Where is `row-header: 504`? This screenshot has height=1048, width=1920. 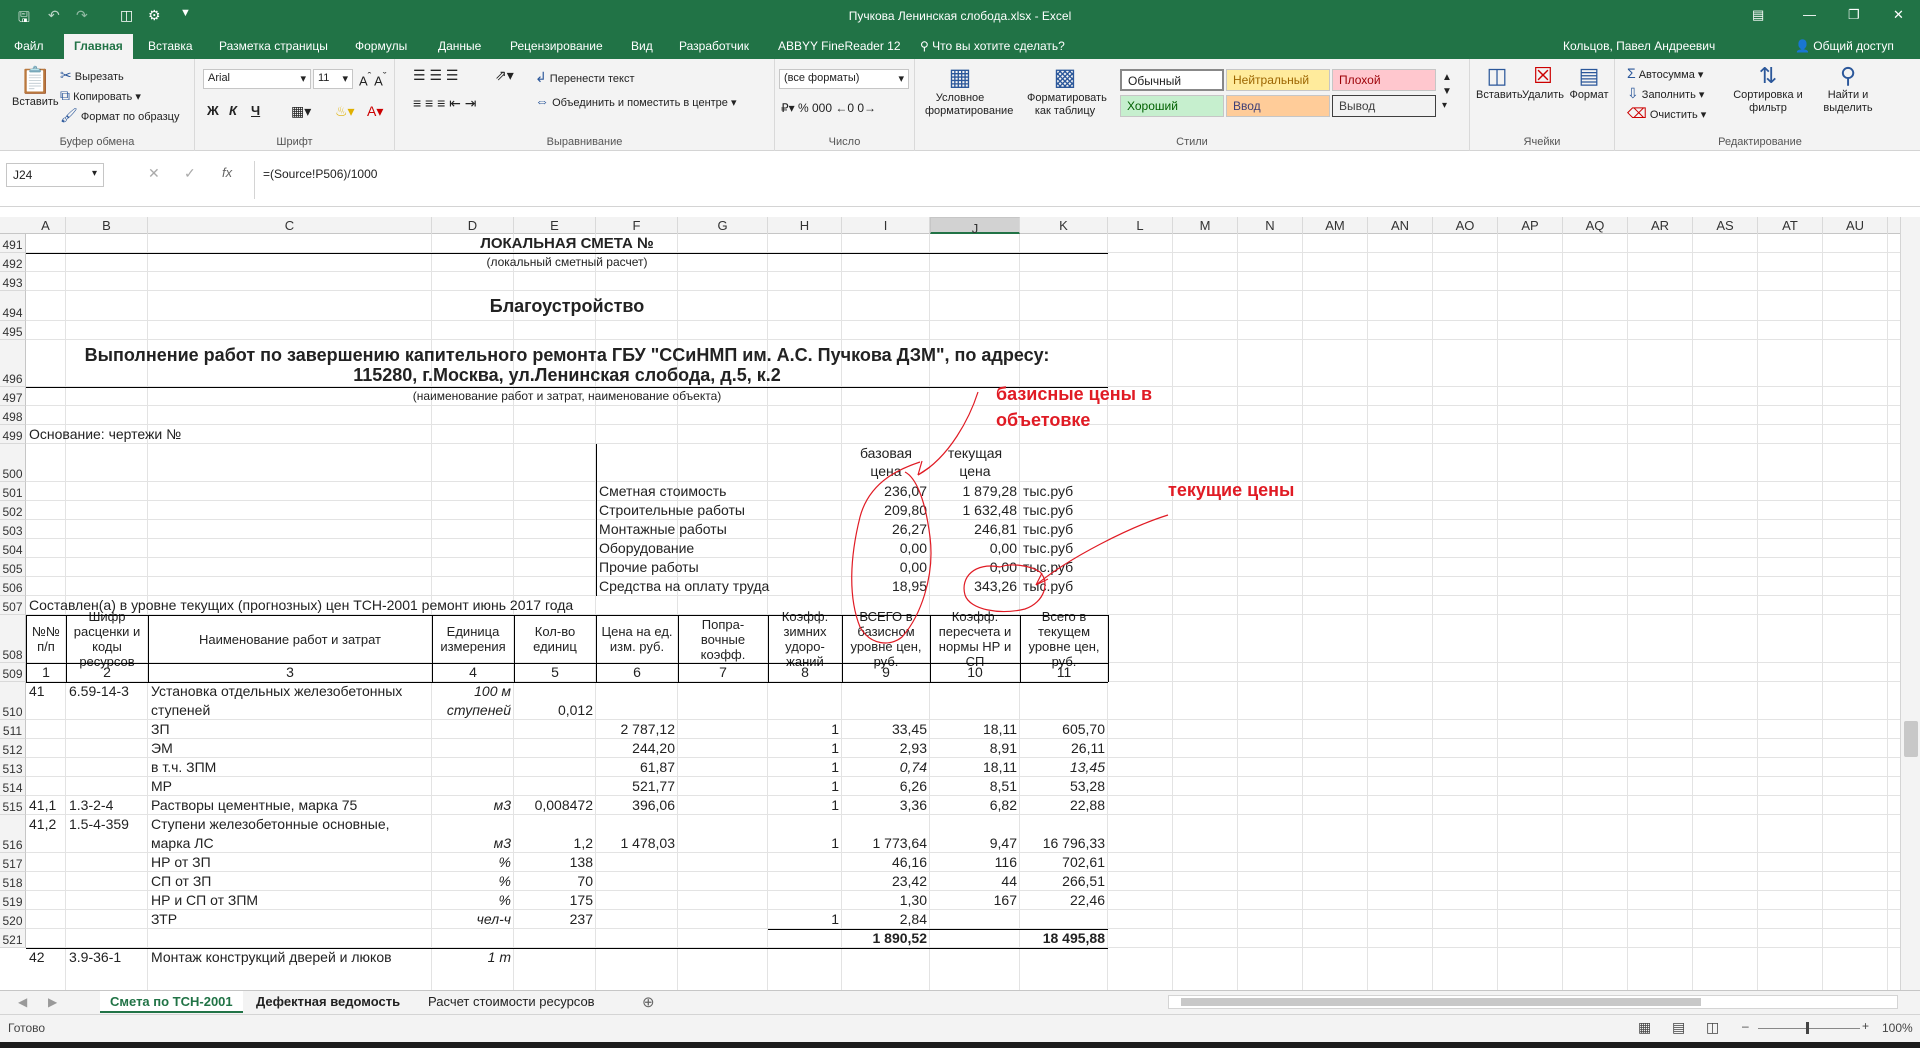 row-header: 504 is located at coordinates (13, 548).